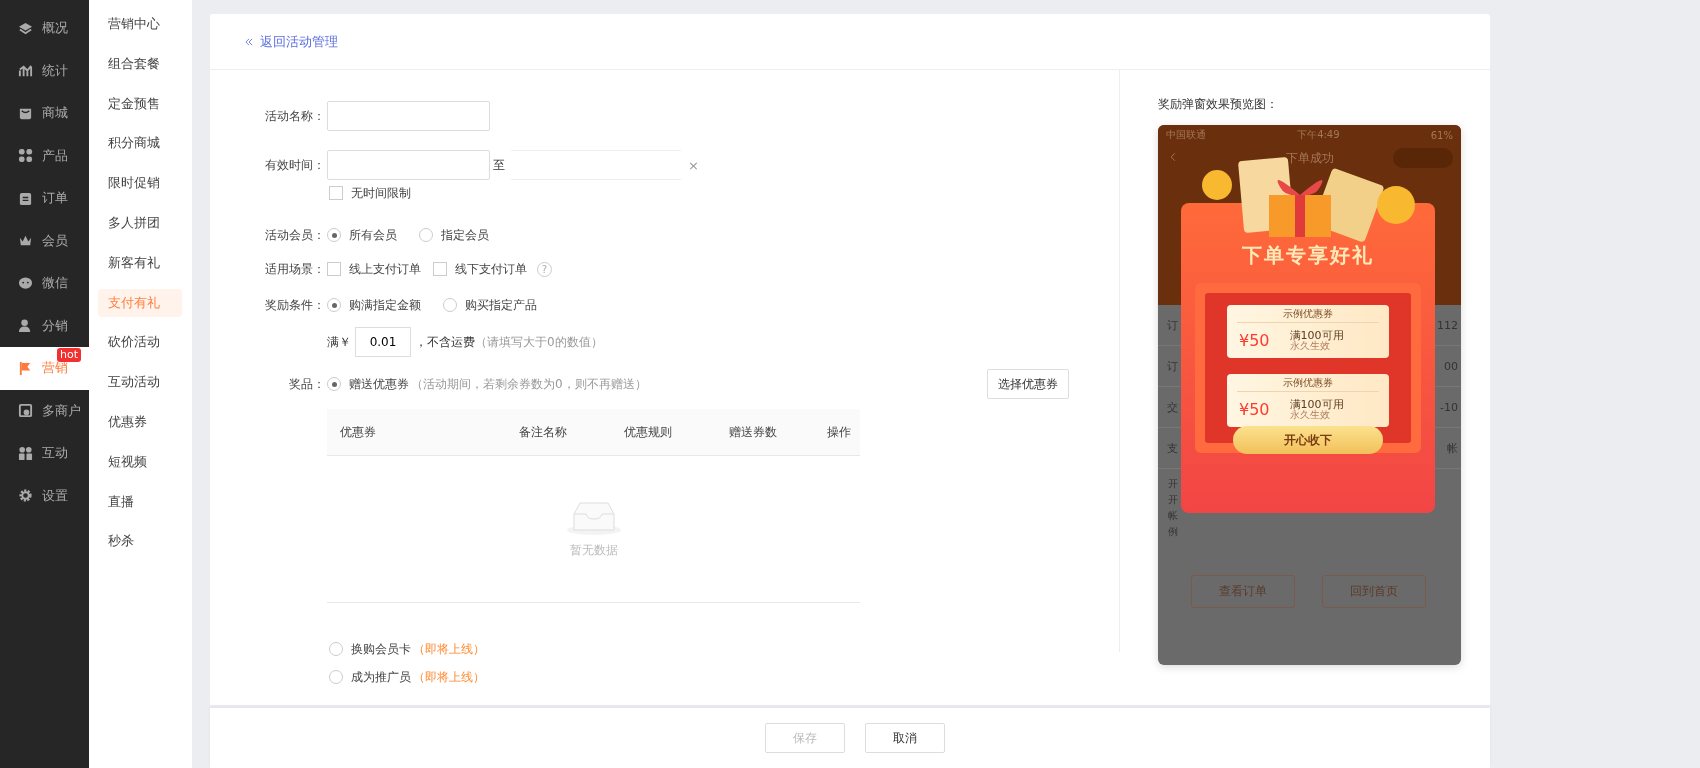 The image size is (1700, 768). Describe the element at coordinates (140, 421) in the screenshot. I see `submenu-item: 优惠券` at that location.